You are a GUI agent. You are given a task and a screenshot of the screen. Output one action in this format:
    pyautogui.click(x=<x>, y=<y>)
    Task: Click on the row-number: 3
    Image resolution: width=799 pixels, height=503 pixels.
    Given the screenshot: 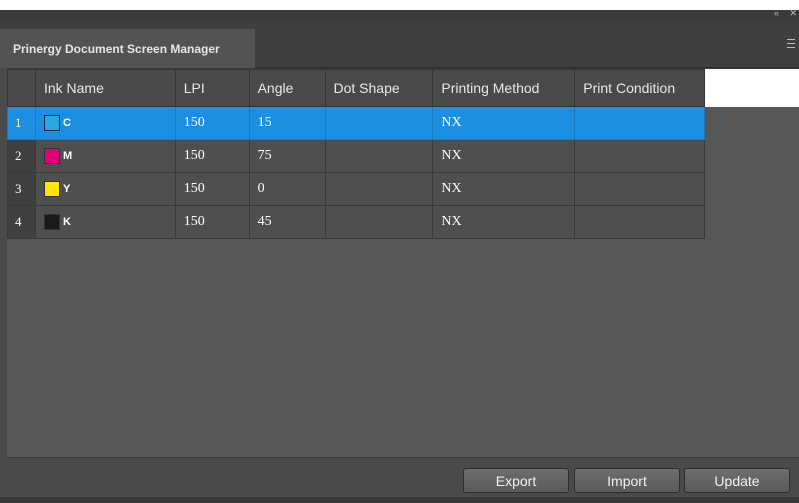 What is the action you would take?
    pyautogui.click(x=21, y=189)
    